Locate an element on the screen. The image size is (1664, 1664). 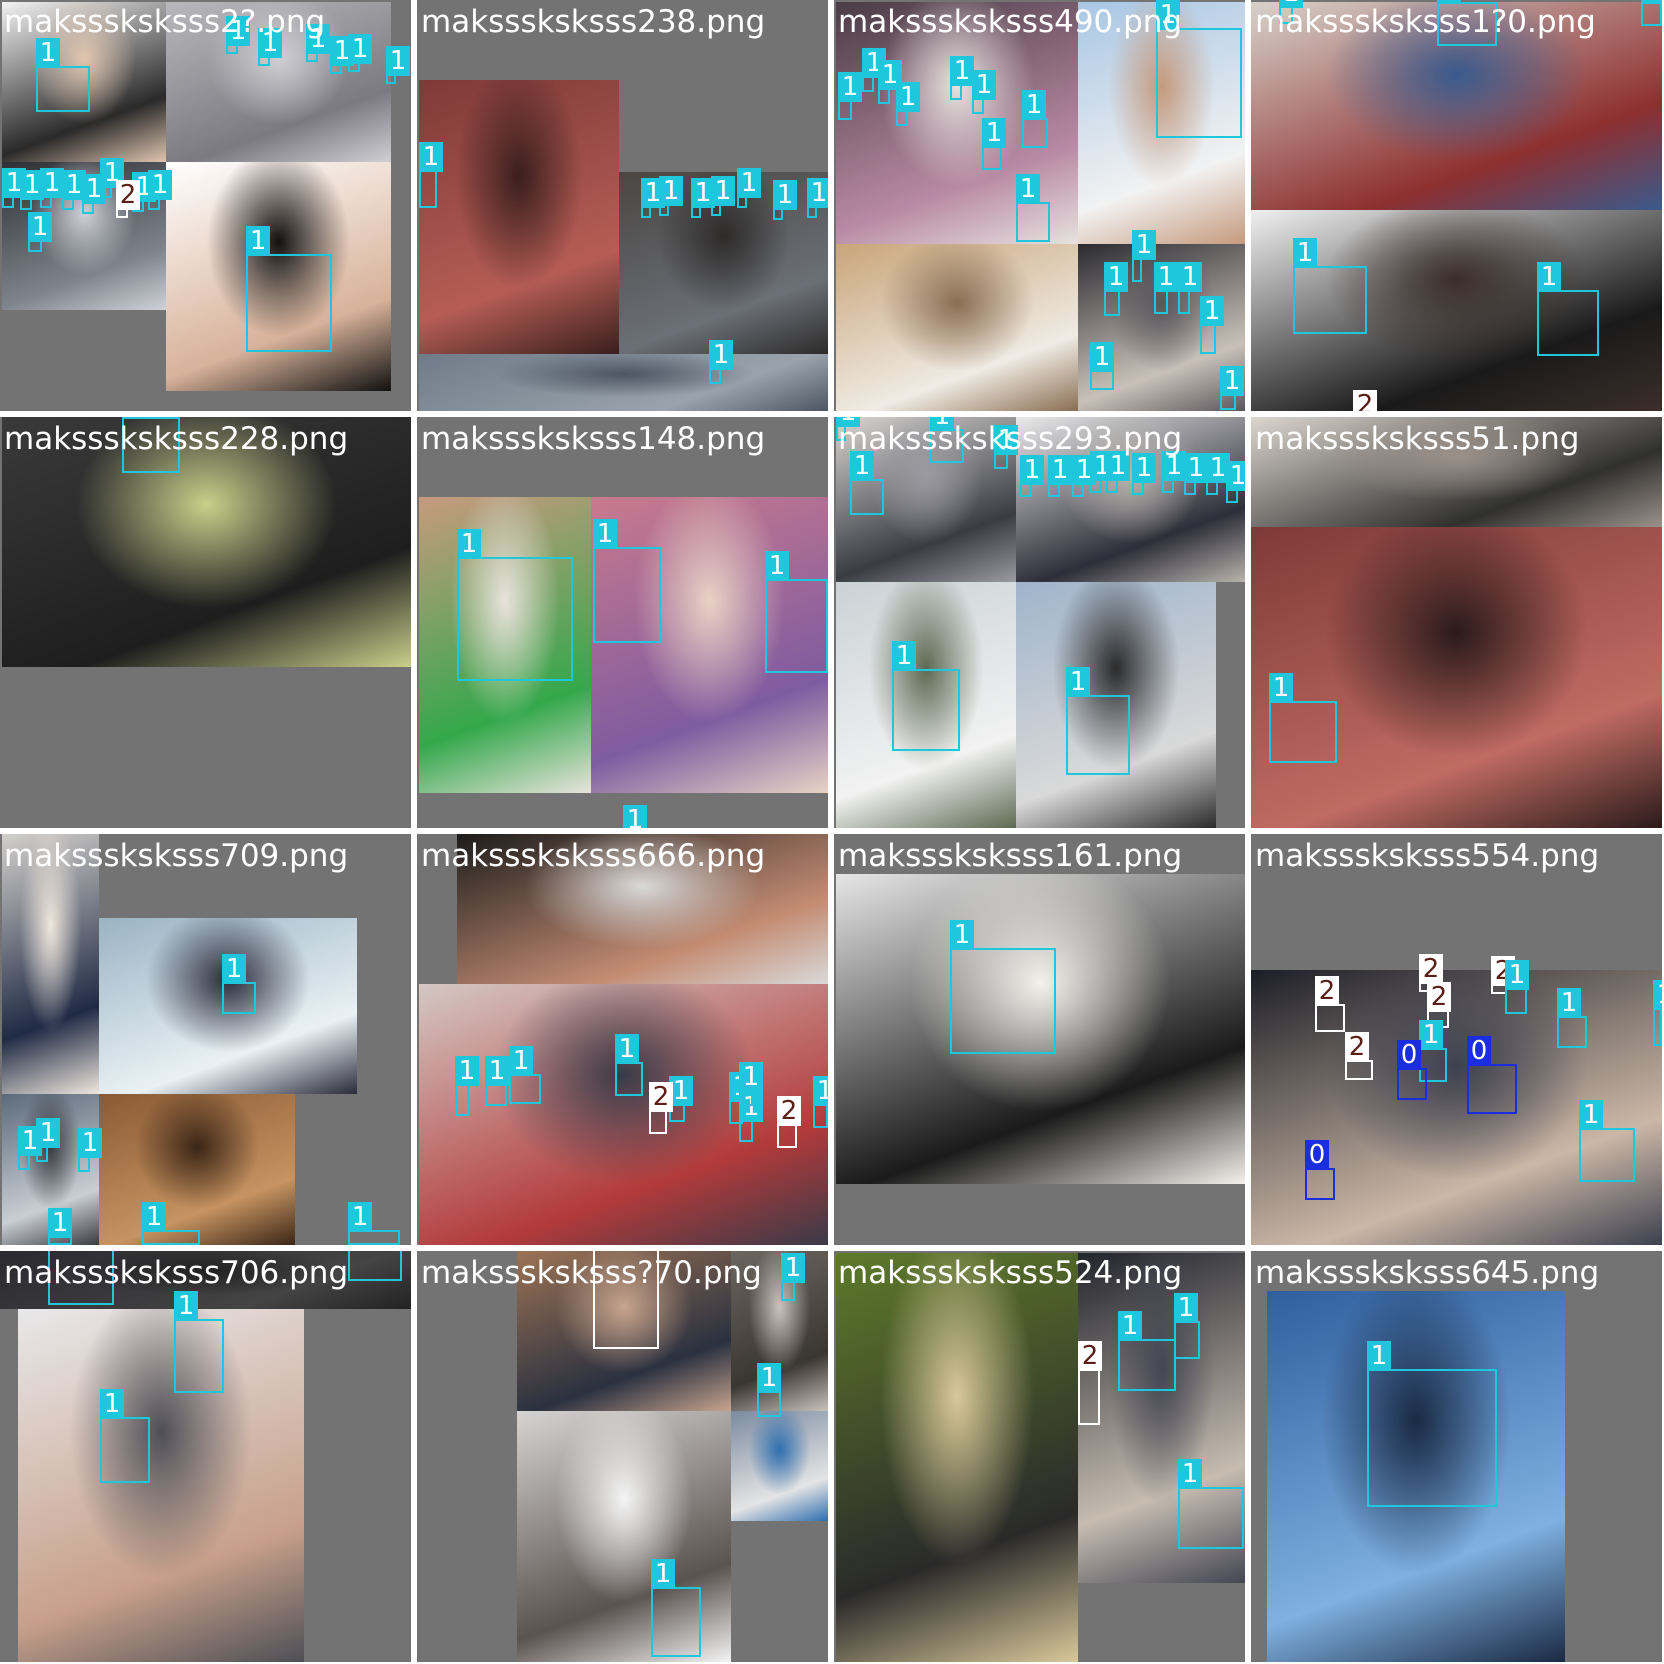
mosaic-tile: maksssksksss238.png 1 1 1 1 1 1 1 1 1 is located at coordinates (622, 205).